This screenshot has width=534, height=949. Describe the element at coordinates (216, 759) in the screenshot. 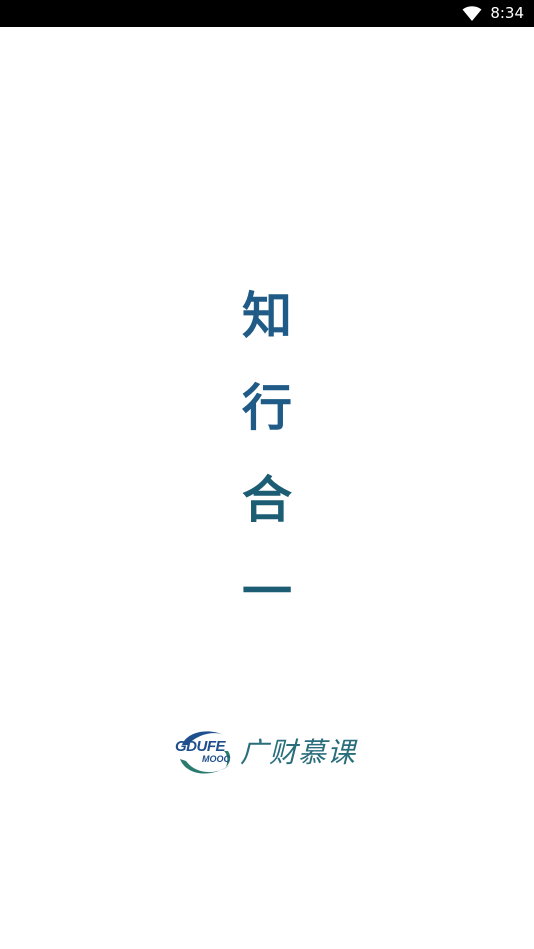

I see `logo-mooc-text: MOOC` at that location.